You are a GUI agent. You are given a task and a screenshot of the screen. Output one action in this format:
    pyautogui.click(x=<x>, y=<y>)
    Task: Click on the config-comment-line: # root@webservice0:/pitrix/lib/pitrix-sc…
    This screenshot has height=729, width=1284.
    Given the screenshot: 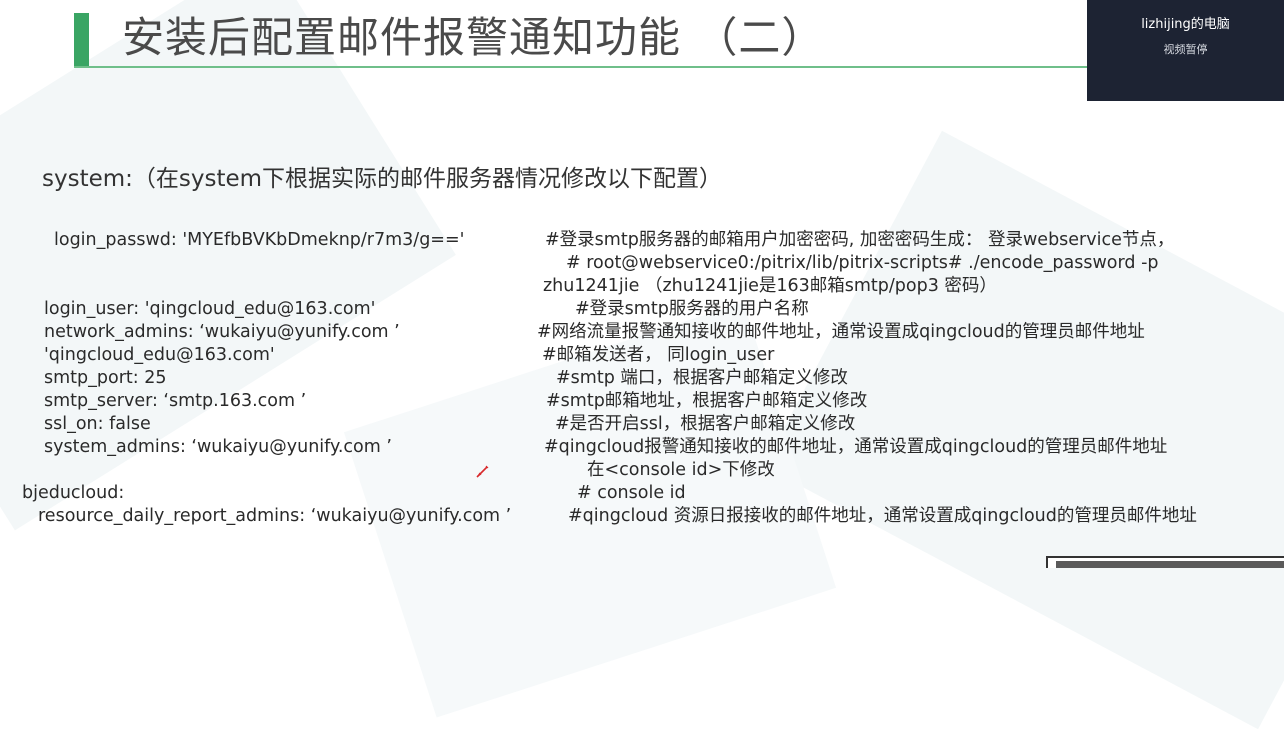 What is the action you would take?
    pyautogui.click(x=862, y=263)
    